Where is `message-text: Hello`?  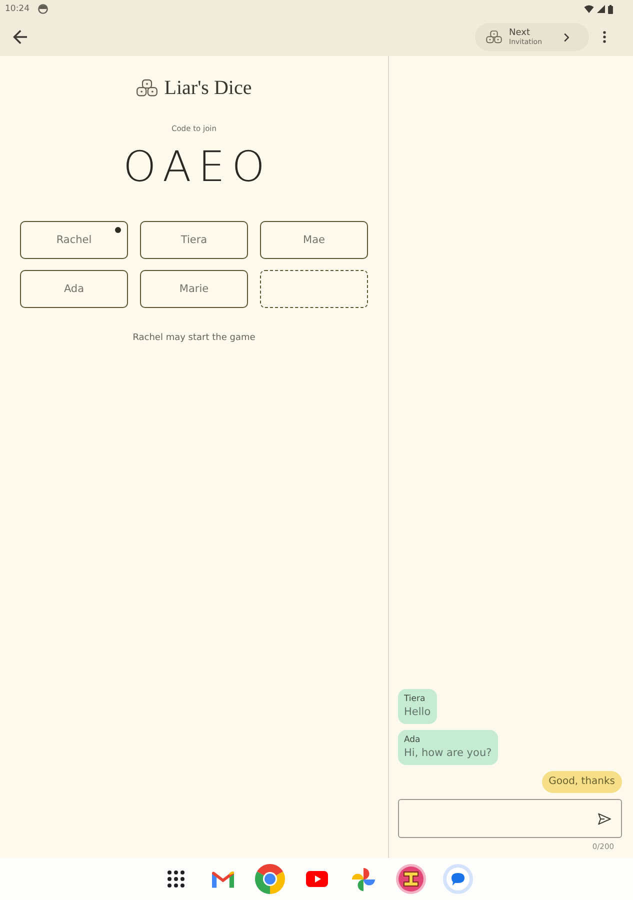 message-text: Hello is located at coordinates (417, 712).